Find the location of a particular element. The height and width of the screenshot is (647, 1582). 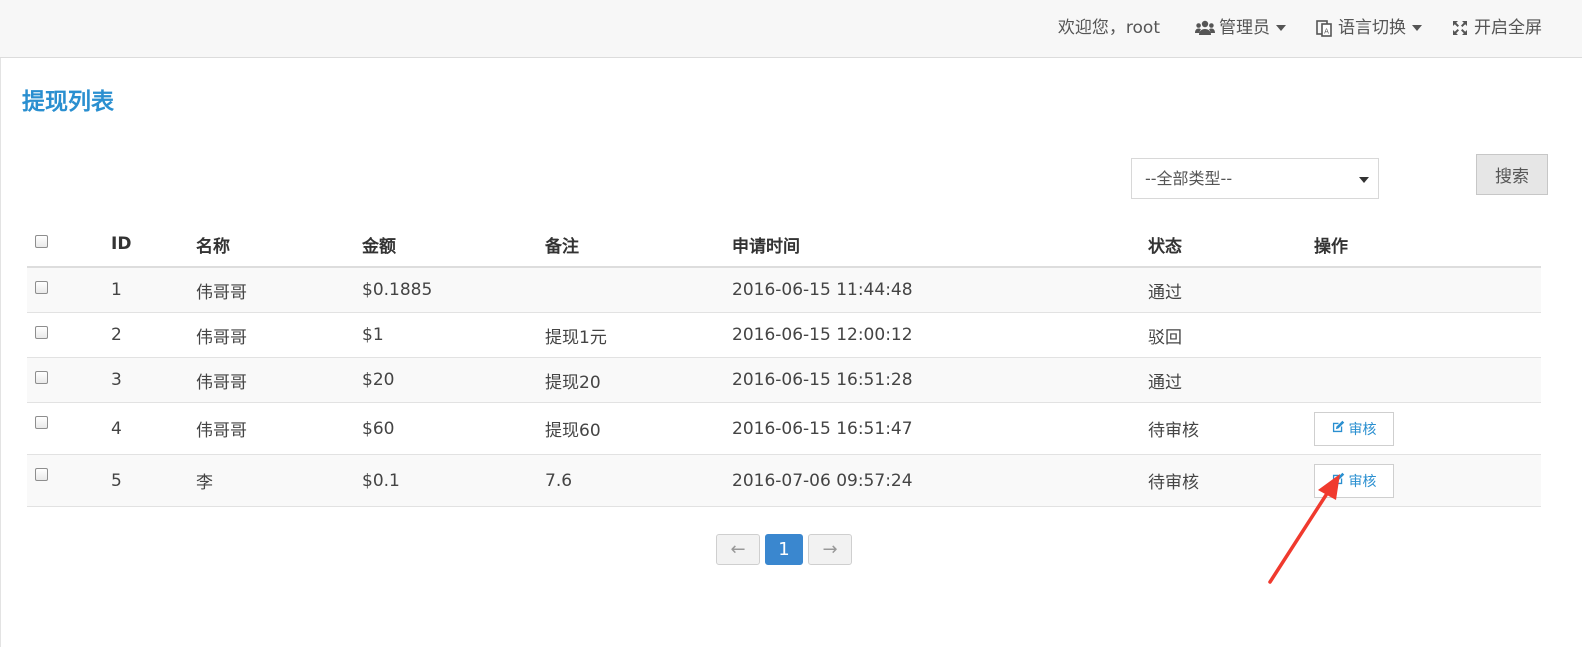

row-amount: $1 is located at coordinates (373, 335).